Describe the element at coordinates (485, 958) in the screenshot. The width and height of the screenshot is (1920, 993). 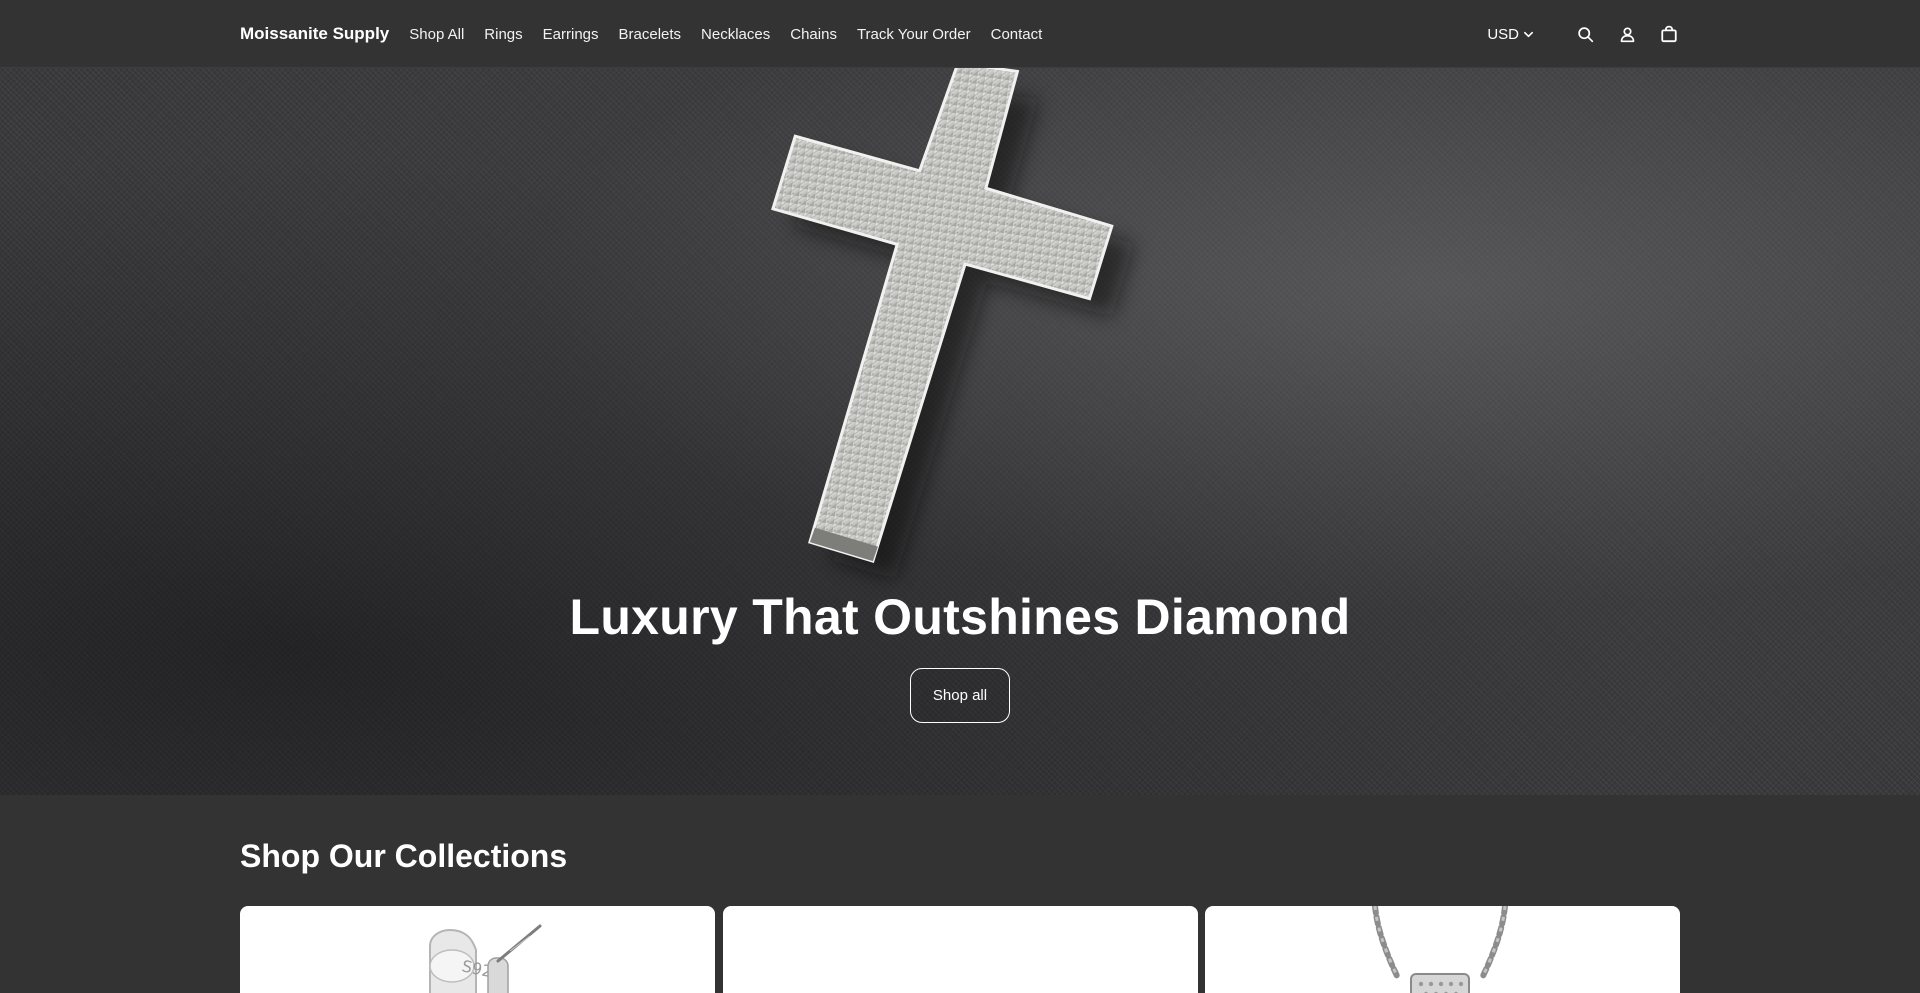
I see `silver-earring-image: S925` at that location.